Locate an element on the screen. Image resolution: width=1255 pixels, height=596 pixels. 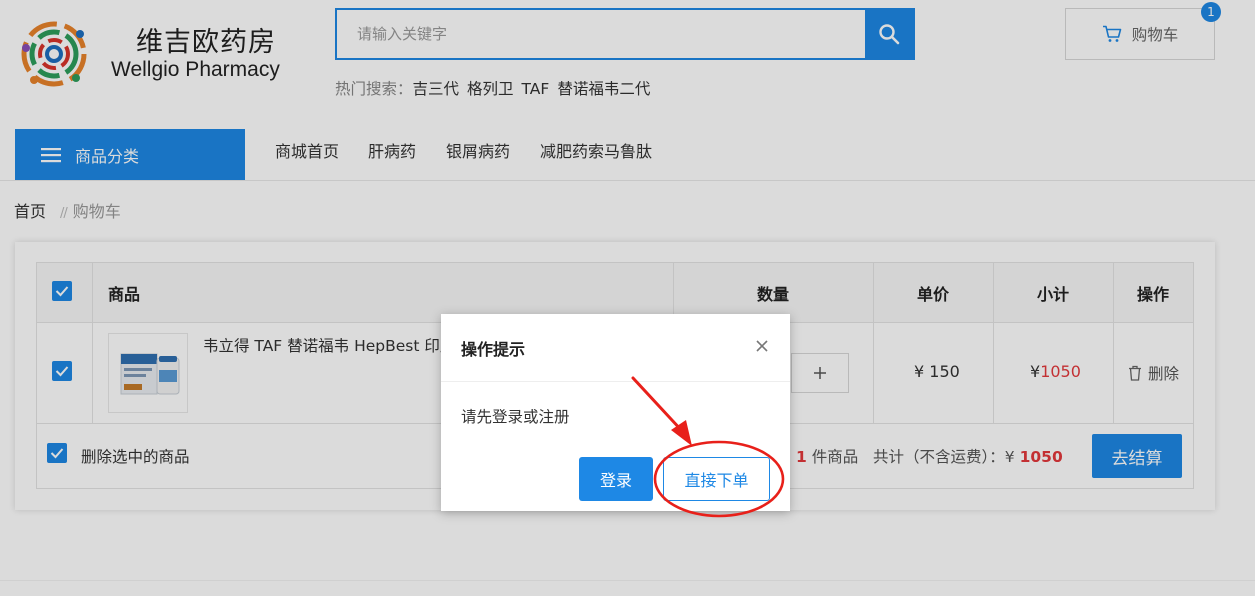
page-divider is located at coordinates (627, 580).